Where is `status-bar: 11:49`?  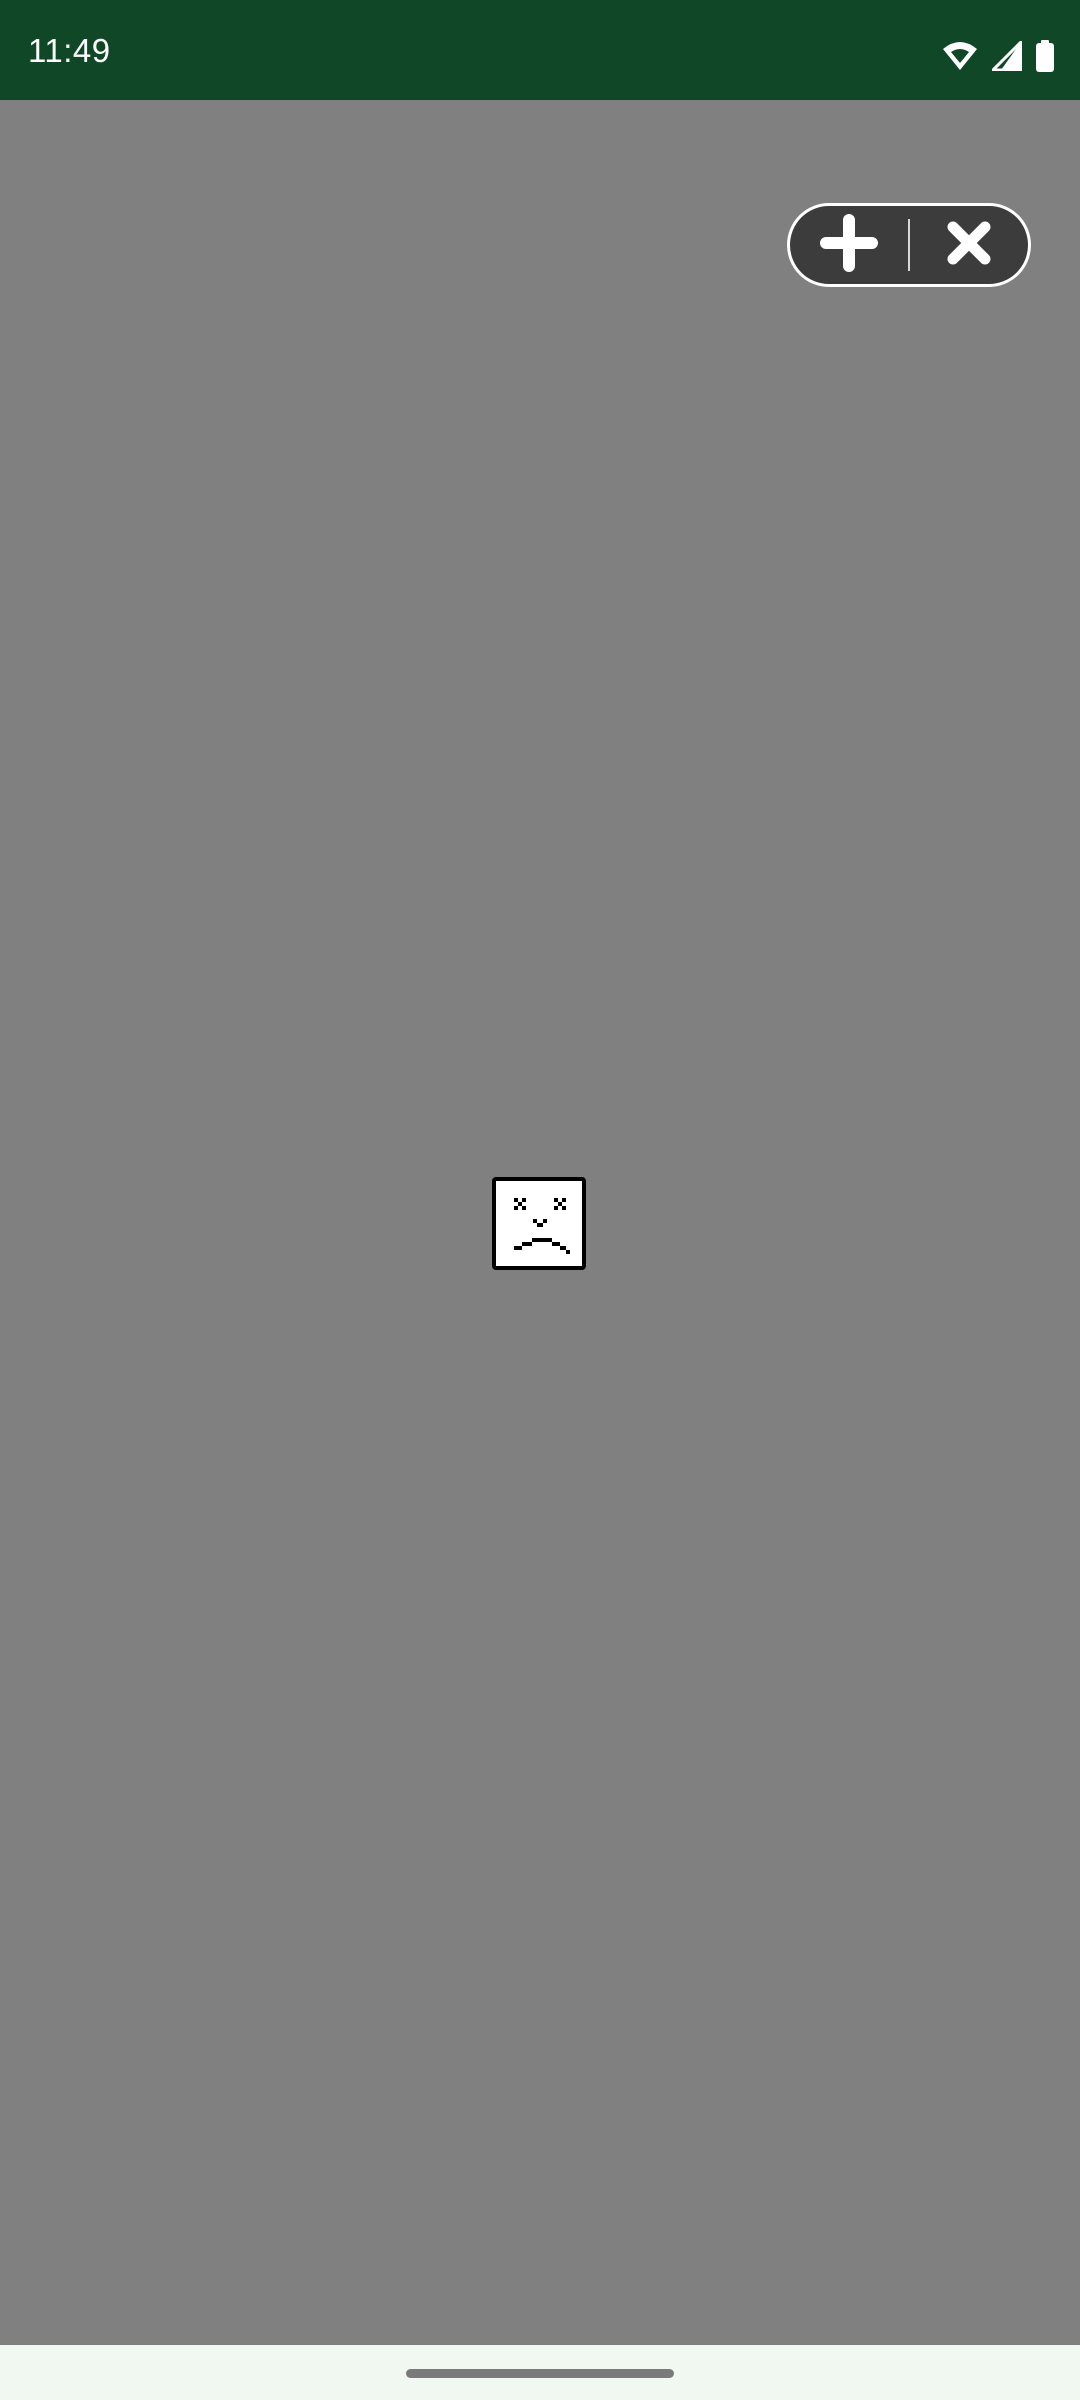
status-bar: 11:49 is located at coordinates (540, 50).